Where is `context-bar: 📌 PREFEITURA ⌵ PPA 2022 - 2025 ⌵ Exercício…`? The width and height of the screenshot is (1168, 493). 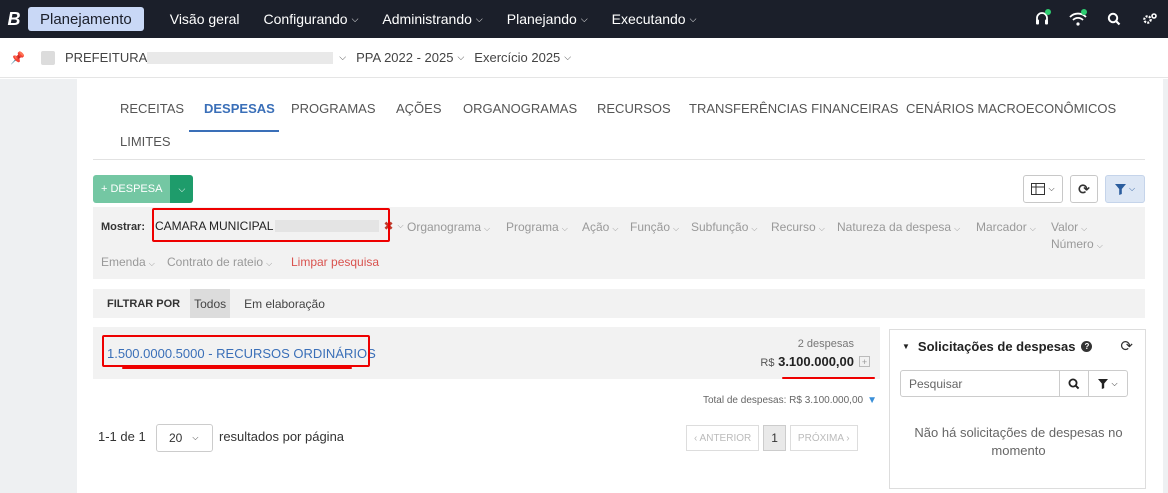 context-bar: 📌 PREFEITURA ⌵ PPA 2022 - 2025 ⌵ Exercício… is located at coordinates (584, 58).